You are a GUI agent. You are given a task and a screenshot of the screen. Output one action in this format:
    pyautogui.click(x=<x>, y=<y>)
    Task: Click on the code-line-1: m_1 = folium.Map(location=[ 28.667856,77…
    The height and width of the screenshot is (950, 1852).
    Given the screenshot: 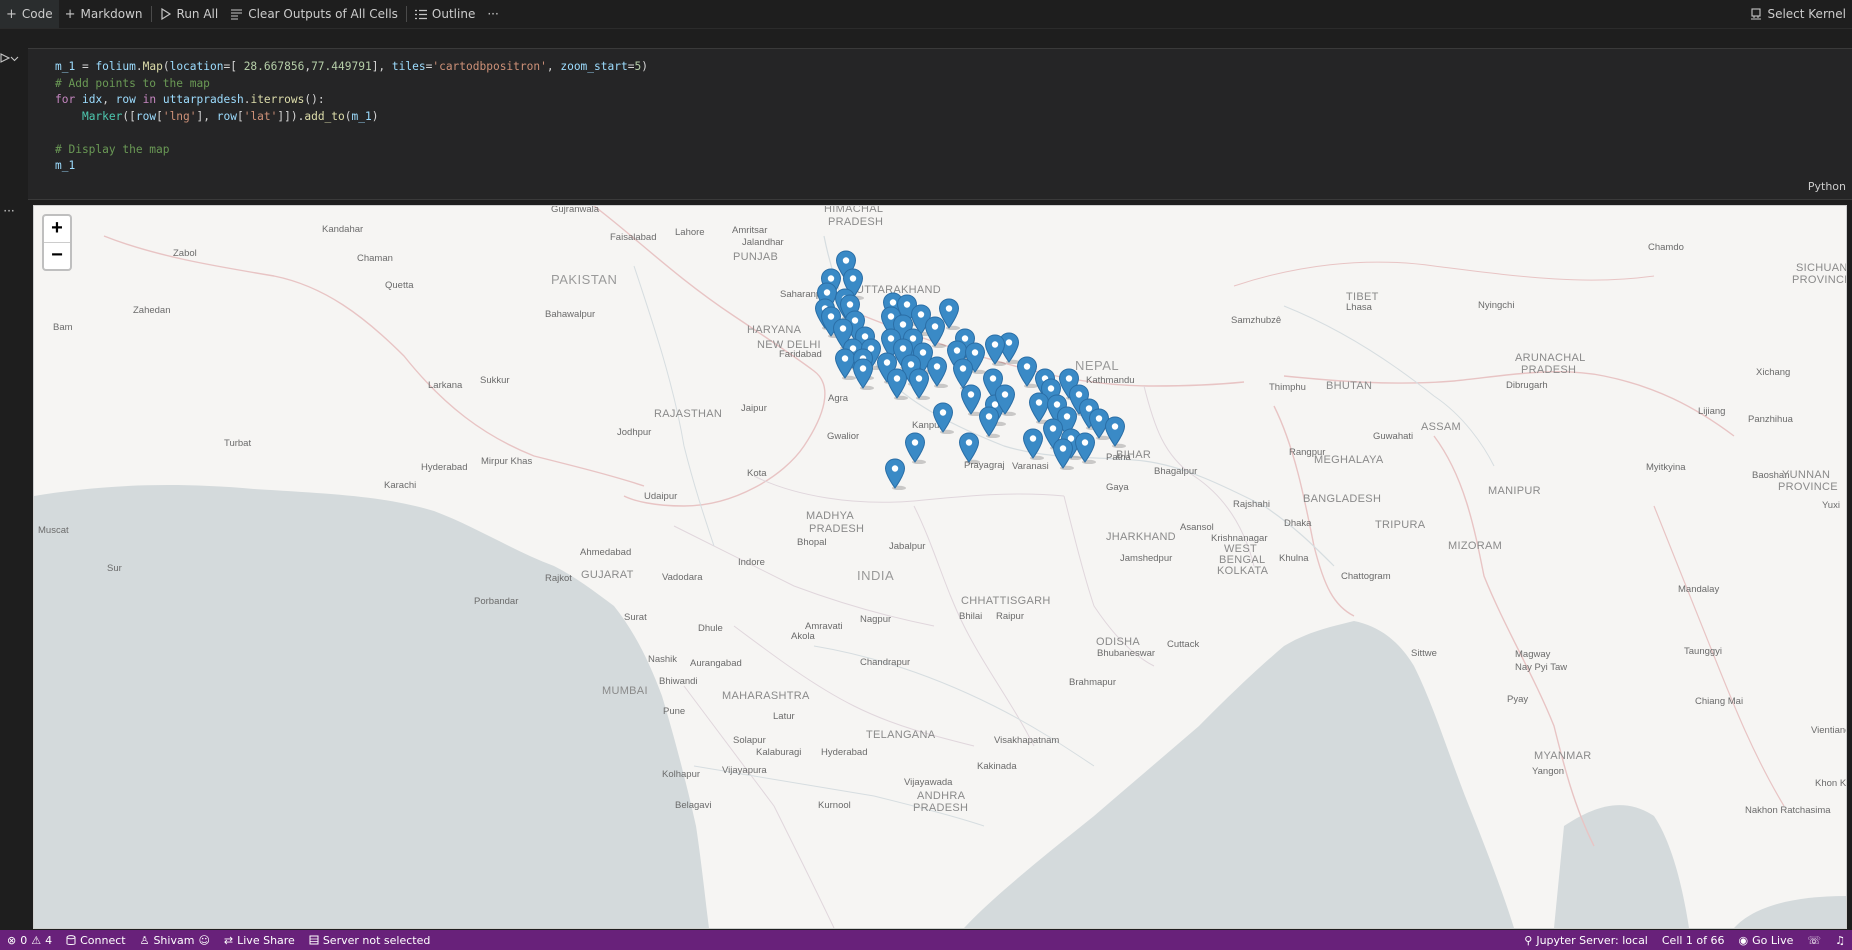 What is the action you would take?
    pyautogui.click(x=351, y=66)
    